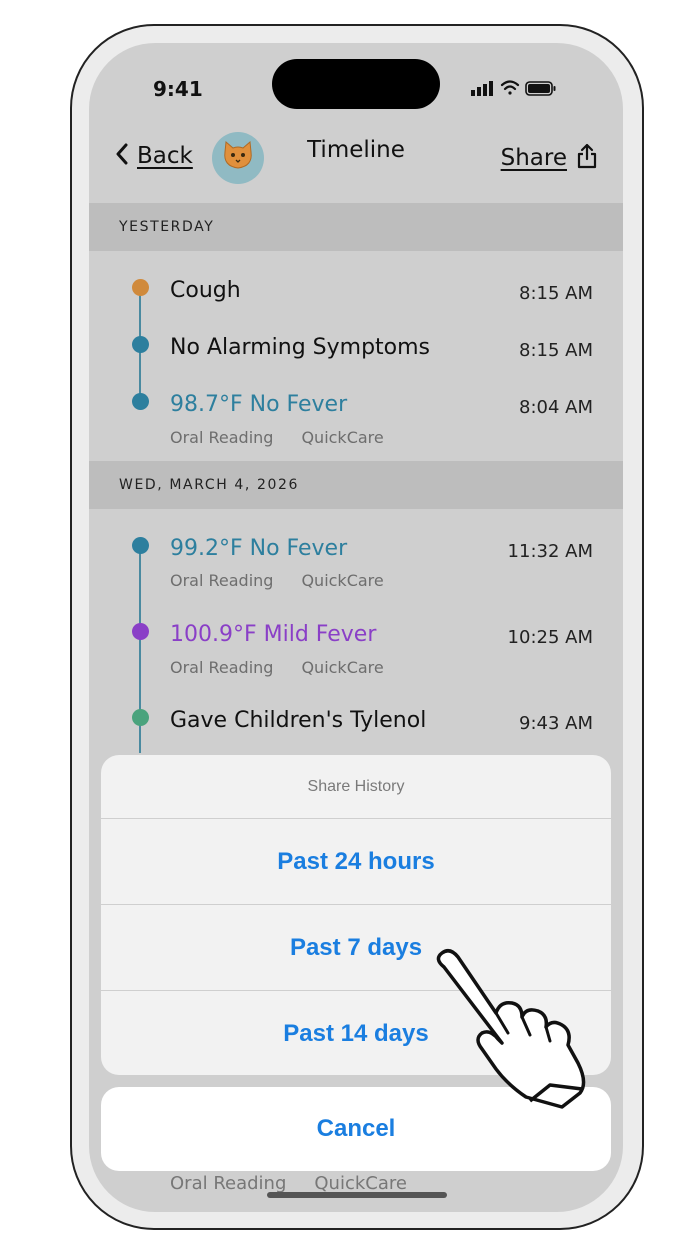  Describe the element at coordinates (556, 407) in the screenshot. I see `event-time: 8:04 AM` at that location.